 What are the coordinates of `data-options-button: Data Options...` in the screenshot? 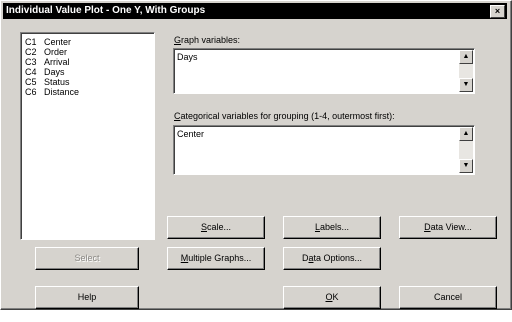 It's located at (332, 258).